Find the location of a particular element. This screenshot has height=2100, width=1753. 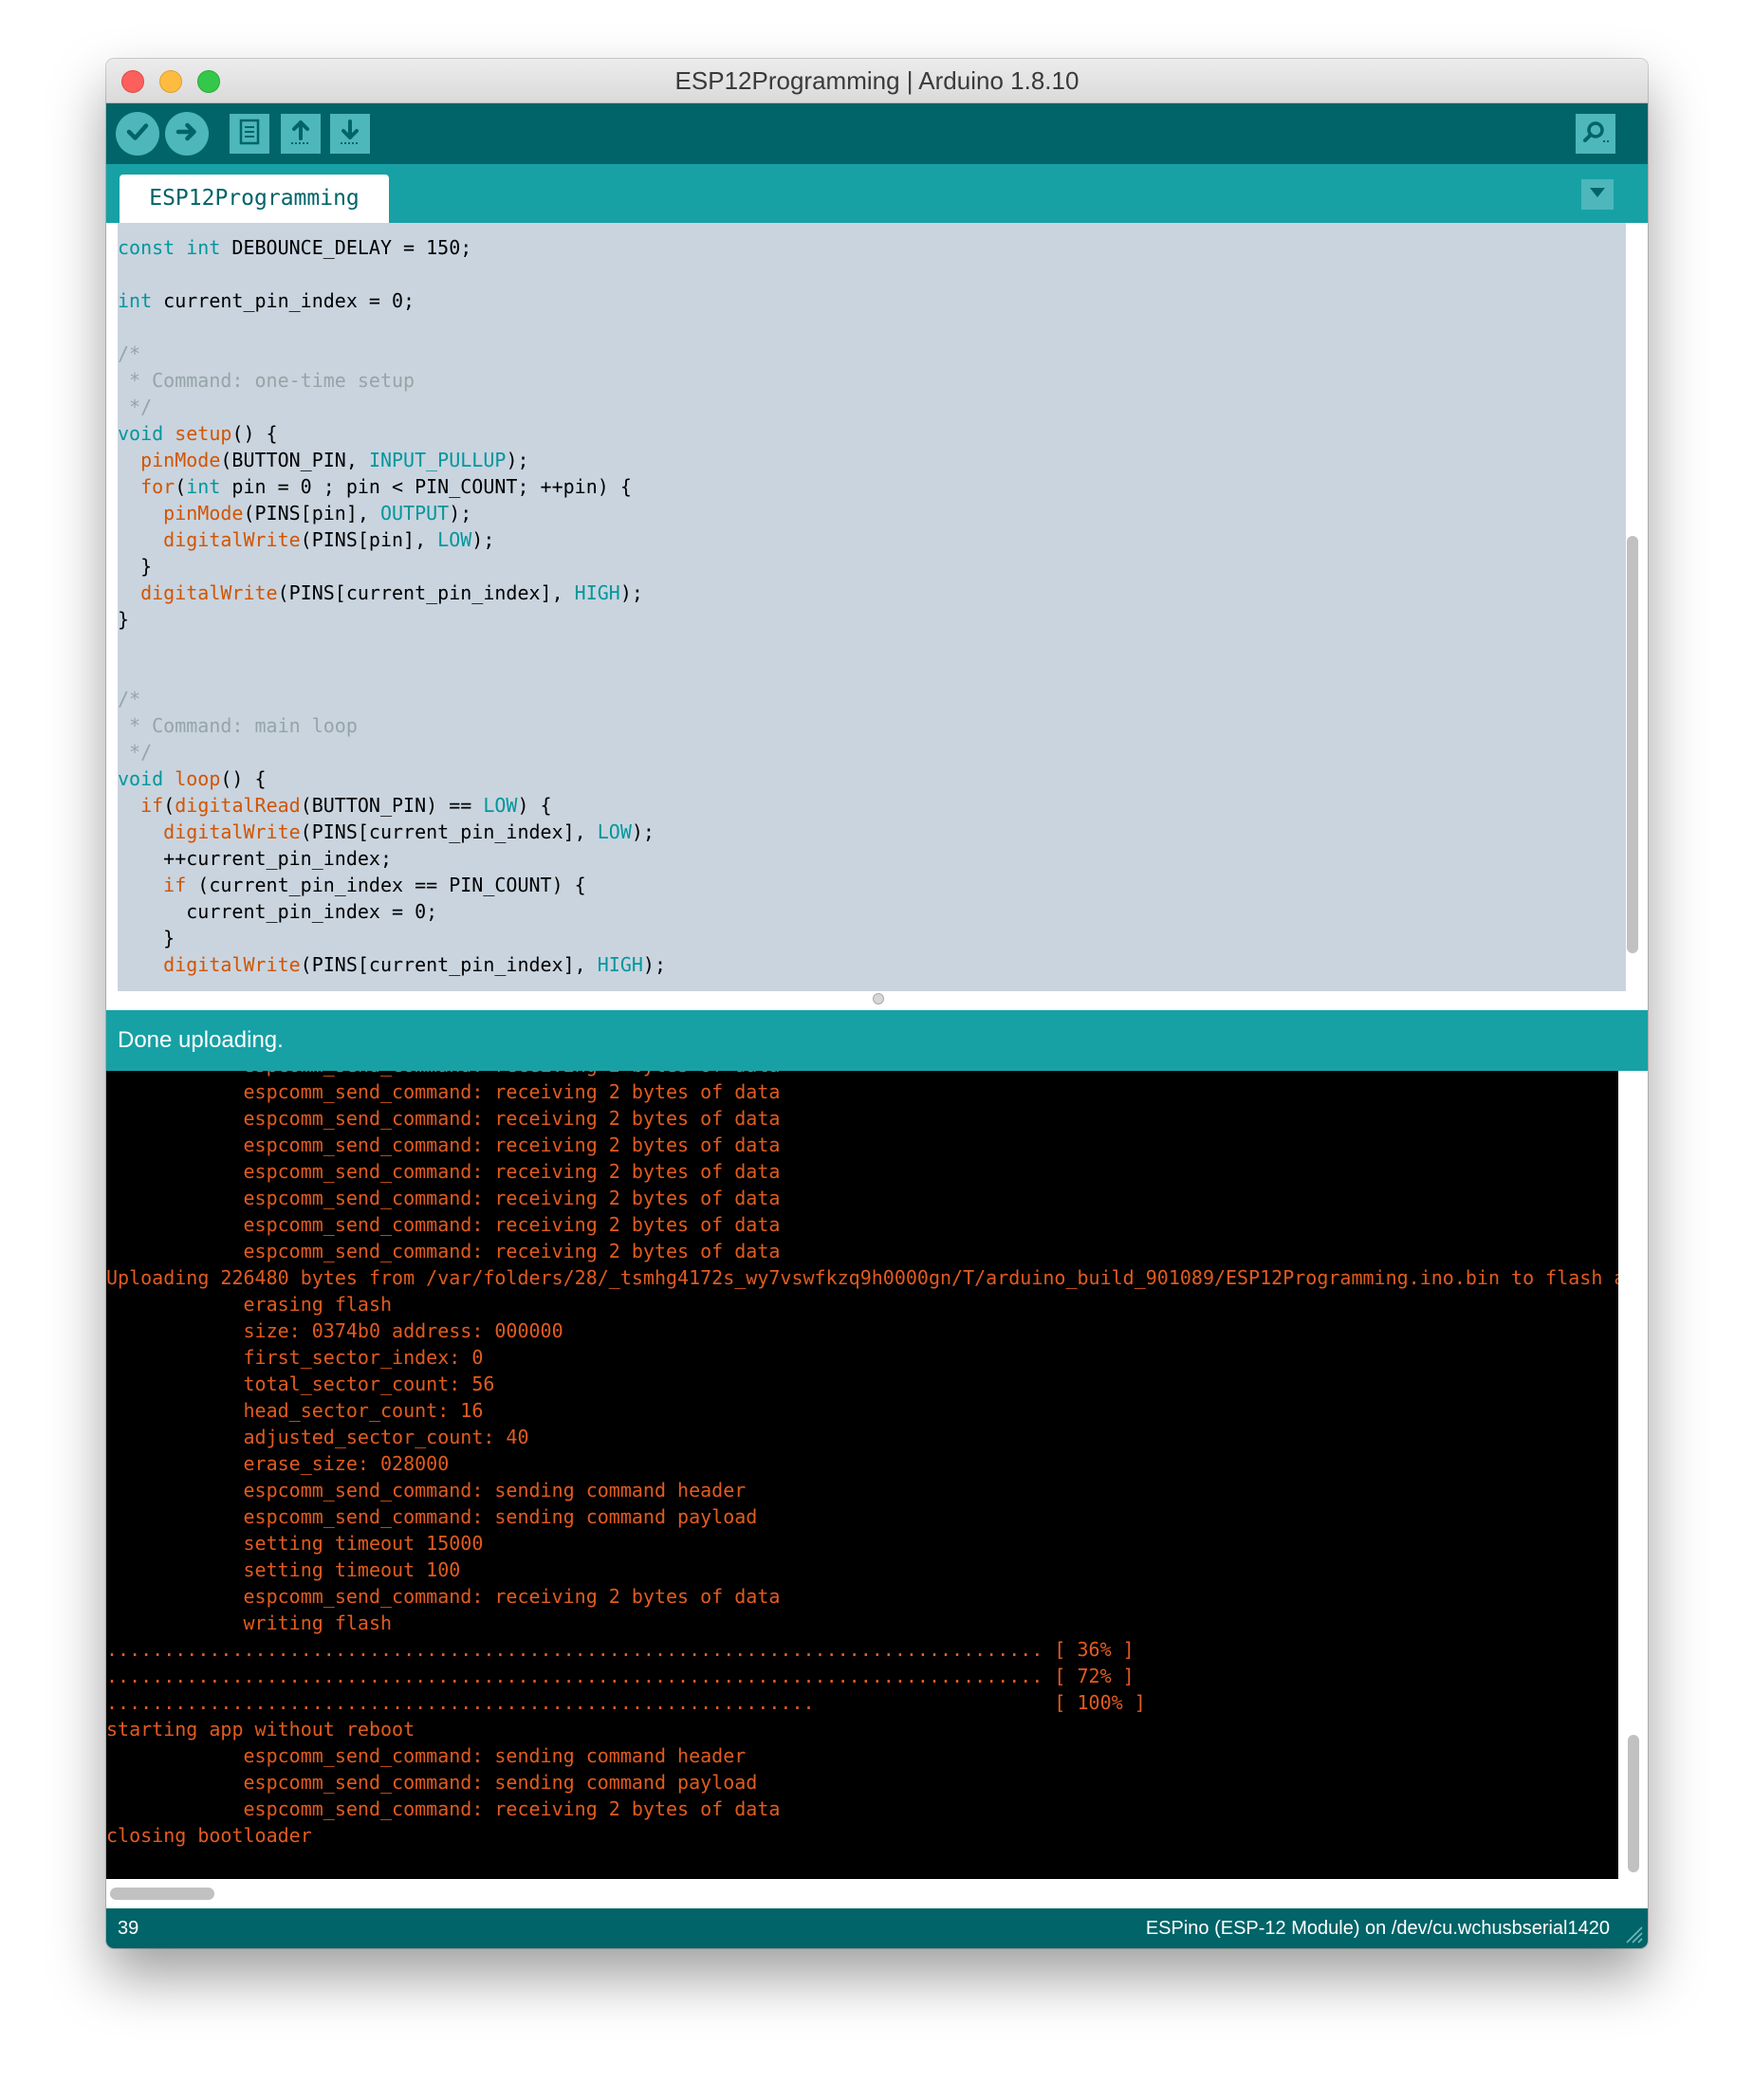

code-line: pinMode(PINS[pin], OUTPUT); is located at coordinates (294, 513).